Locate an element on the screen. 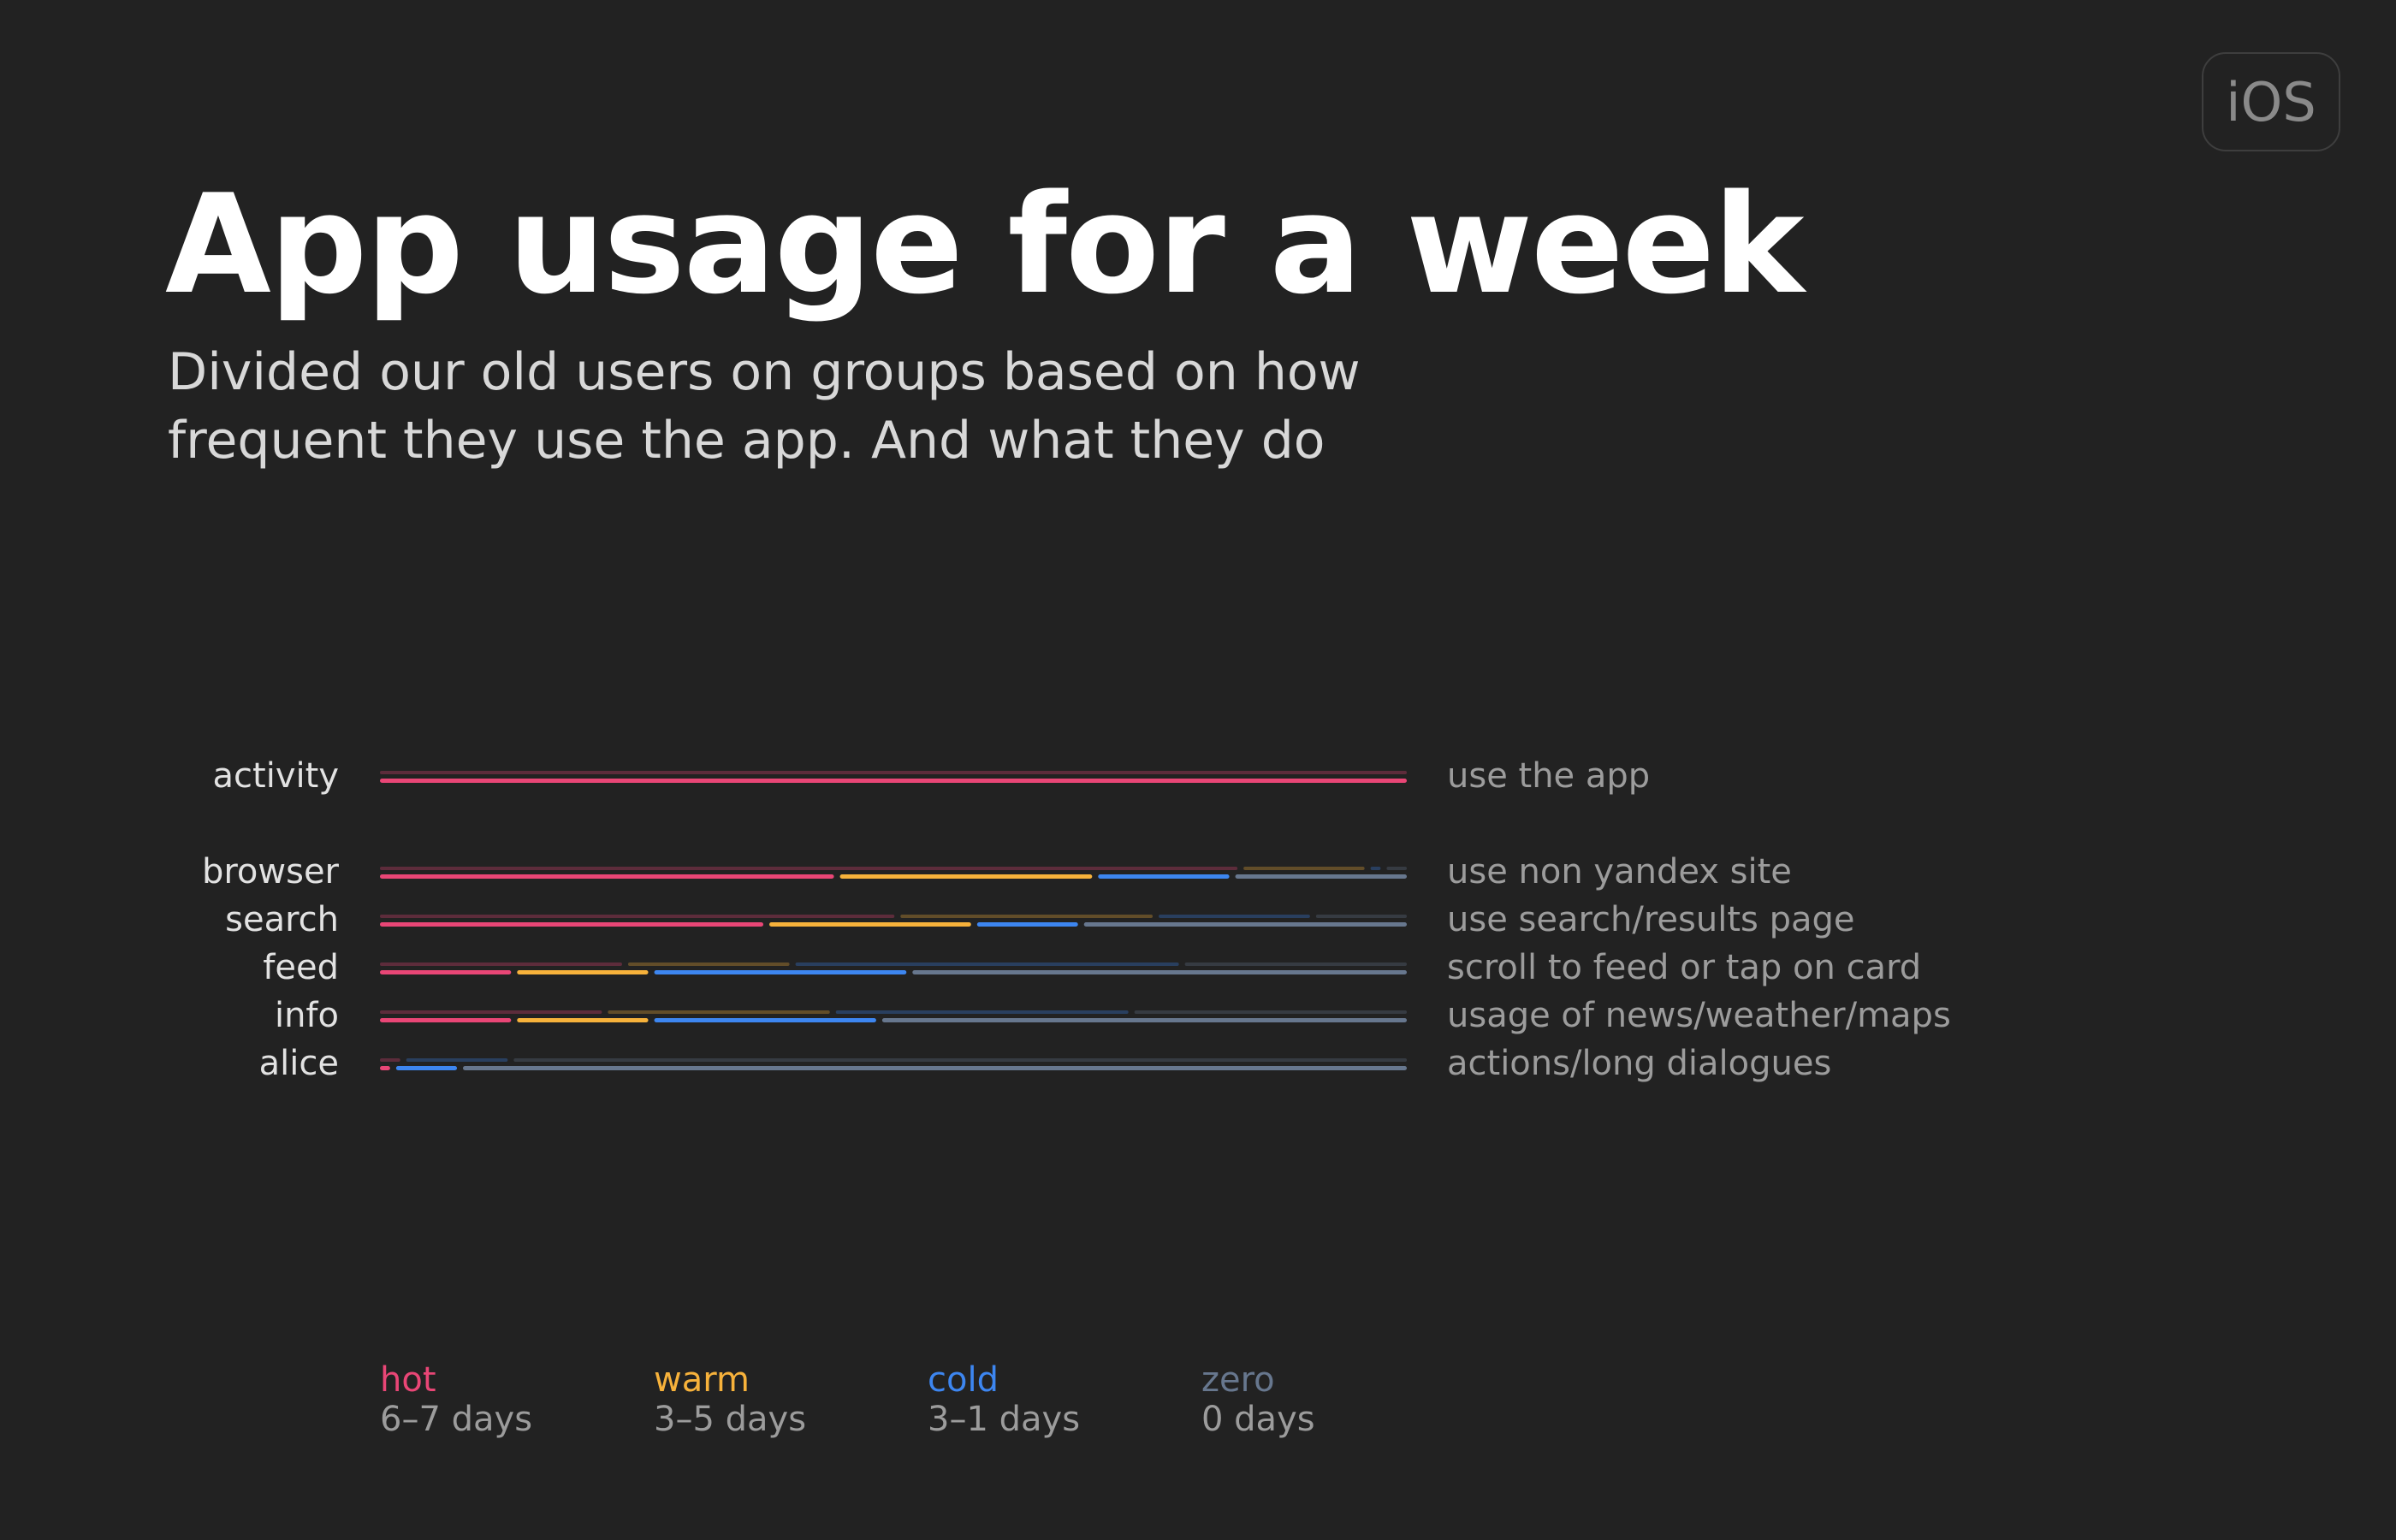 The image size is (2396, 1540). browser-zero-bg-segment is located at coordinates (1397, 868).